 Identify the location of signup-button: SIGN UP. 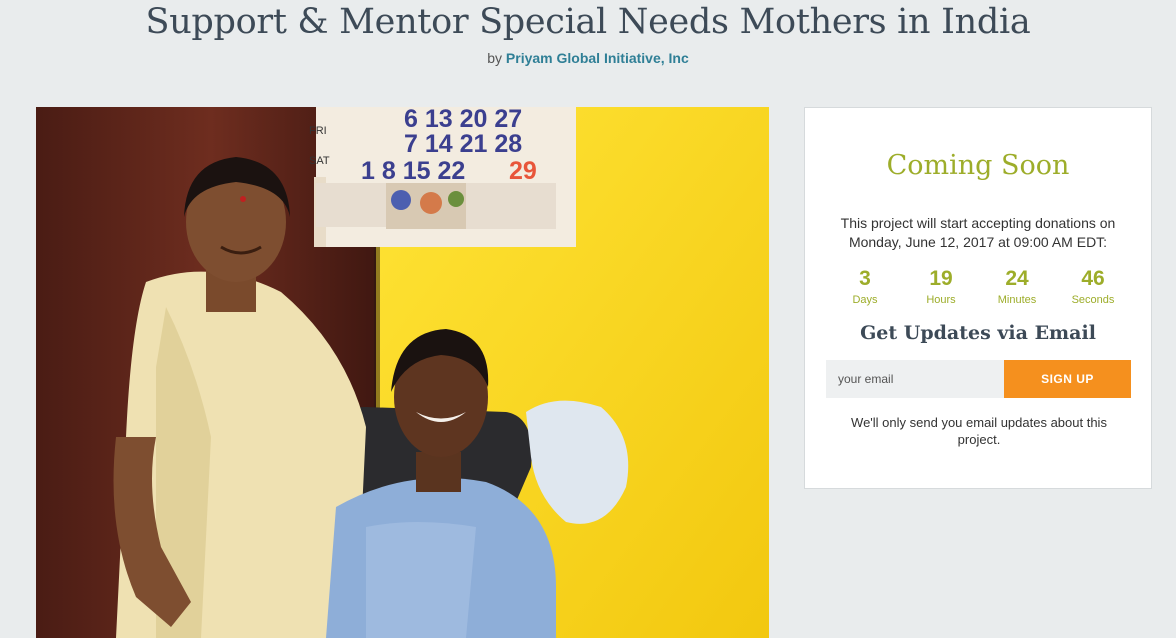
(1067, 379).